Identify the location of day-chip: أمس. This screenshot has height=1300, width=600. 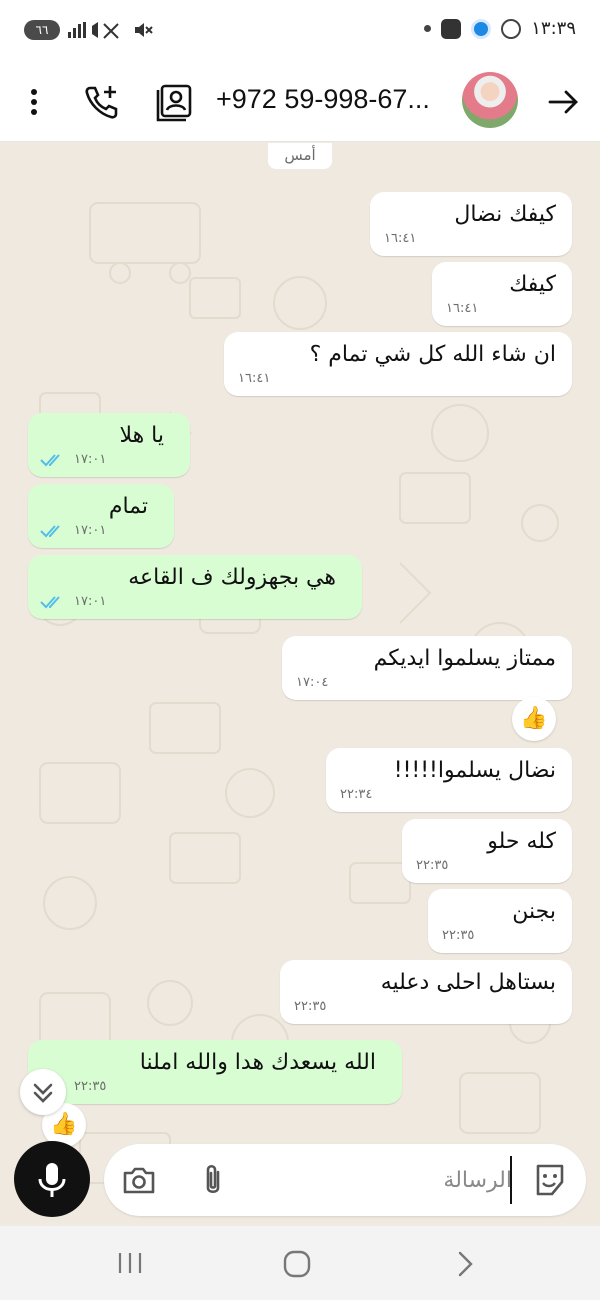
(300, 156).